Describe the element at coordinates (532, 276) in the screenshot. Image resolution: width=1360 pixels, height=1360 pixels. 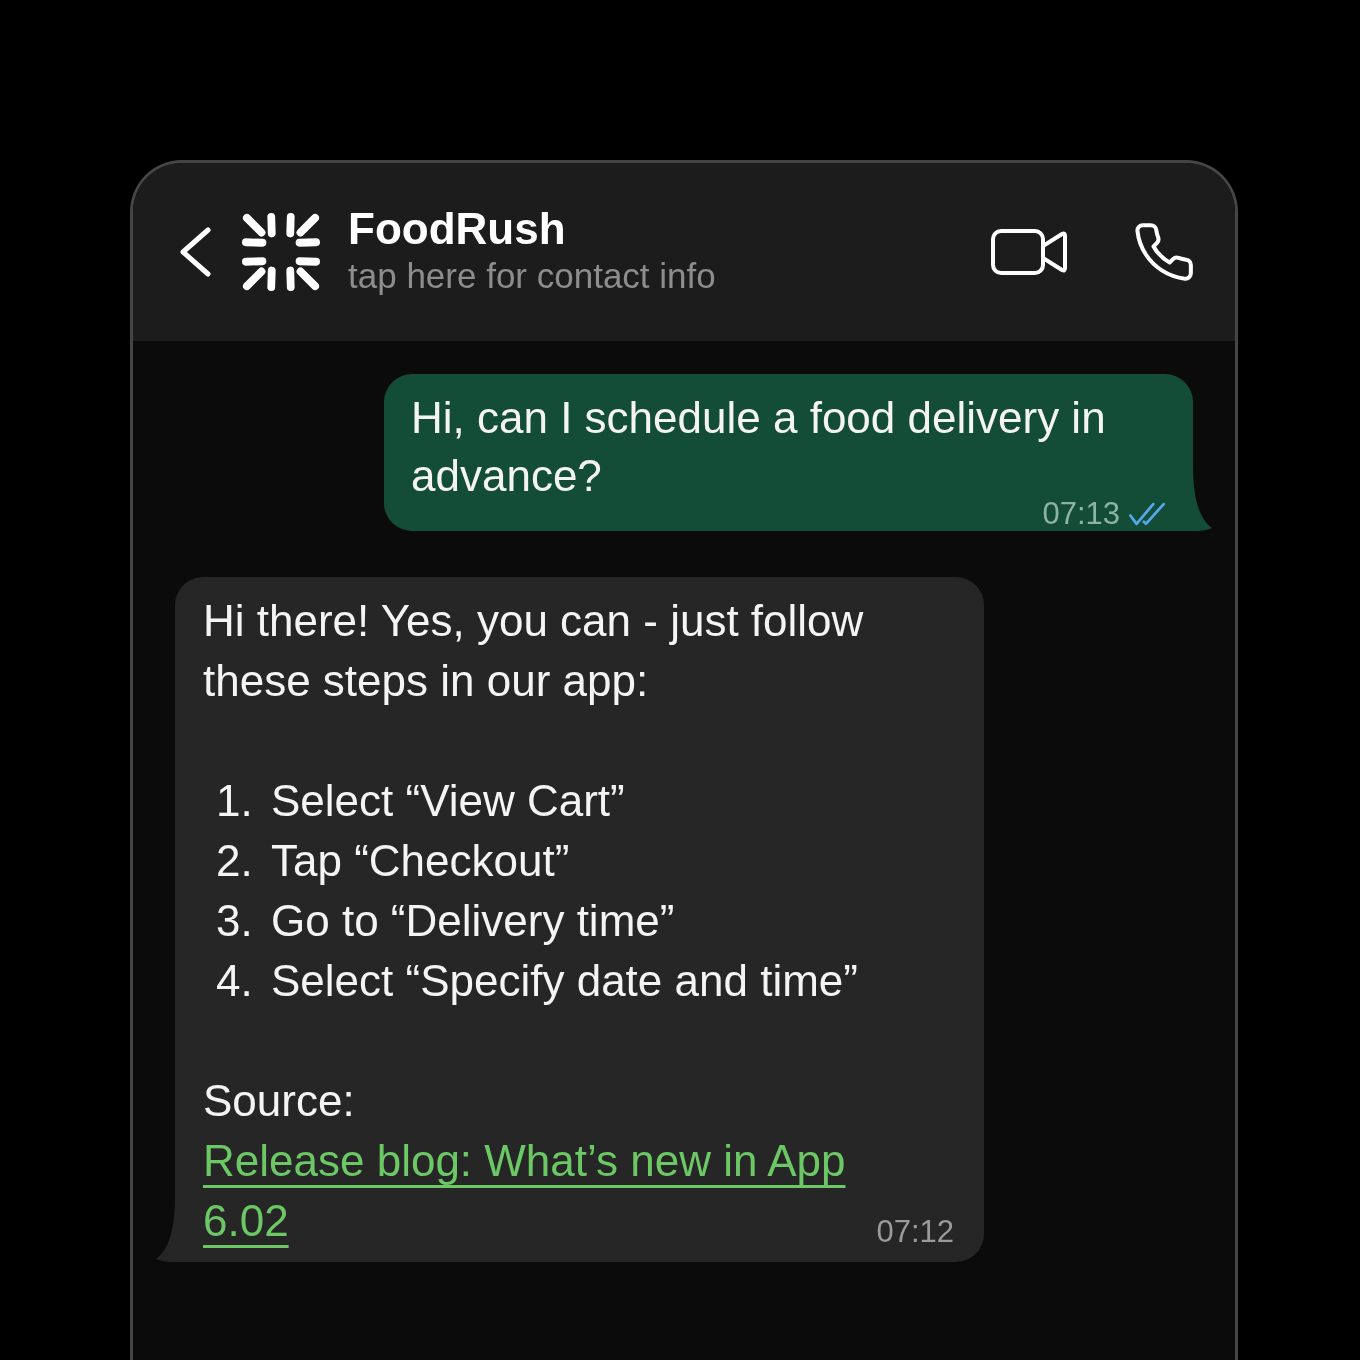
I see `contact-info-hint: tap here for contact info` at that location.